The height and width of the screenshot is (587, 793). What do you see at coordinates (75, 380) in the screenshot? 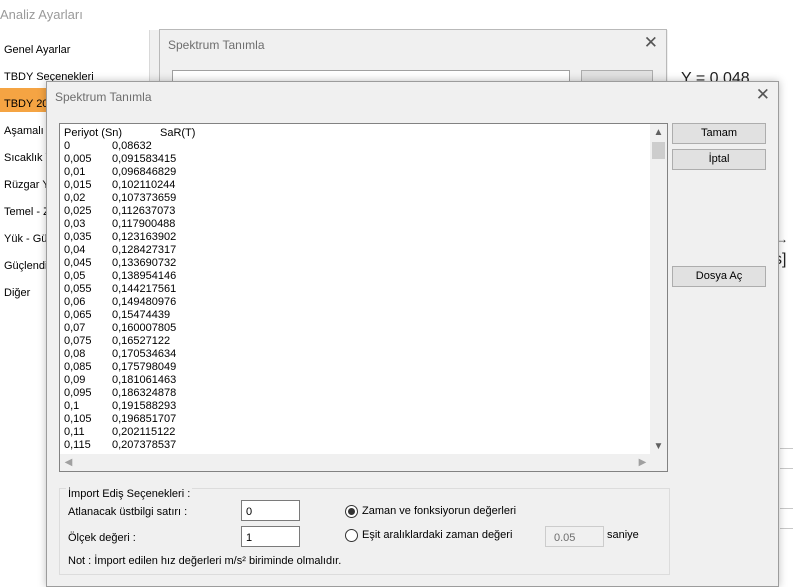
I see `period-cell: 0,09` at bounding box center [75, 380].